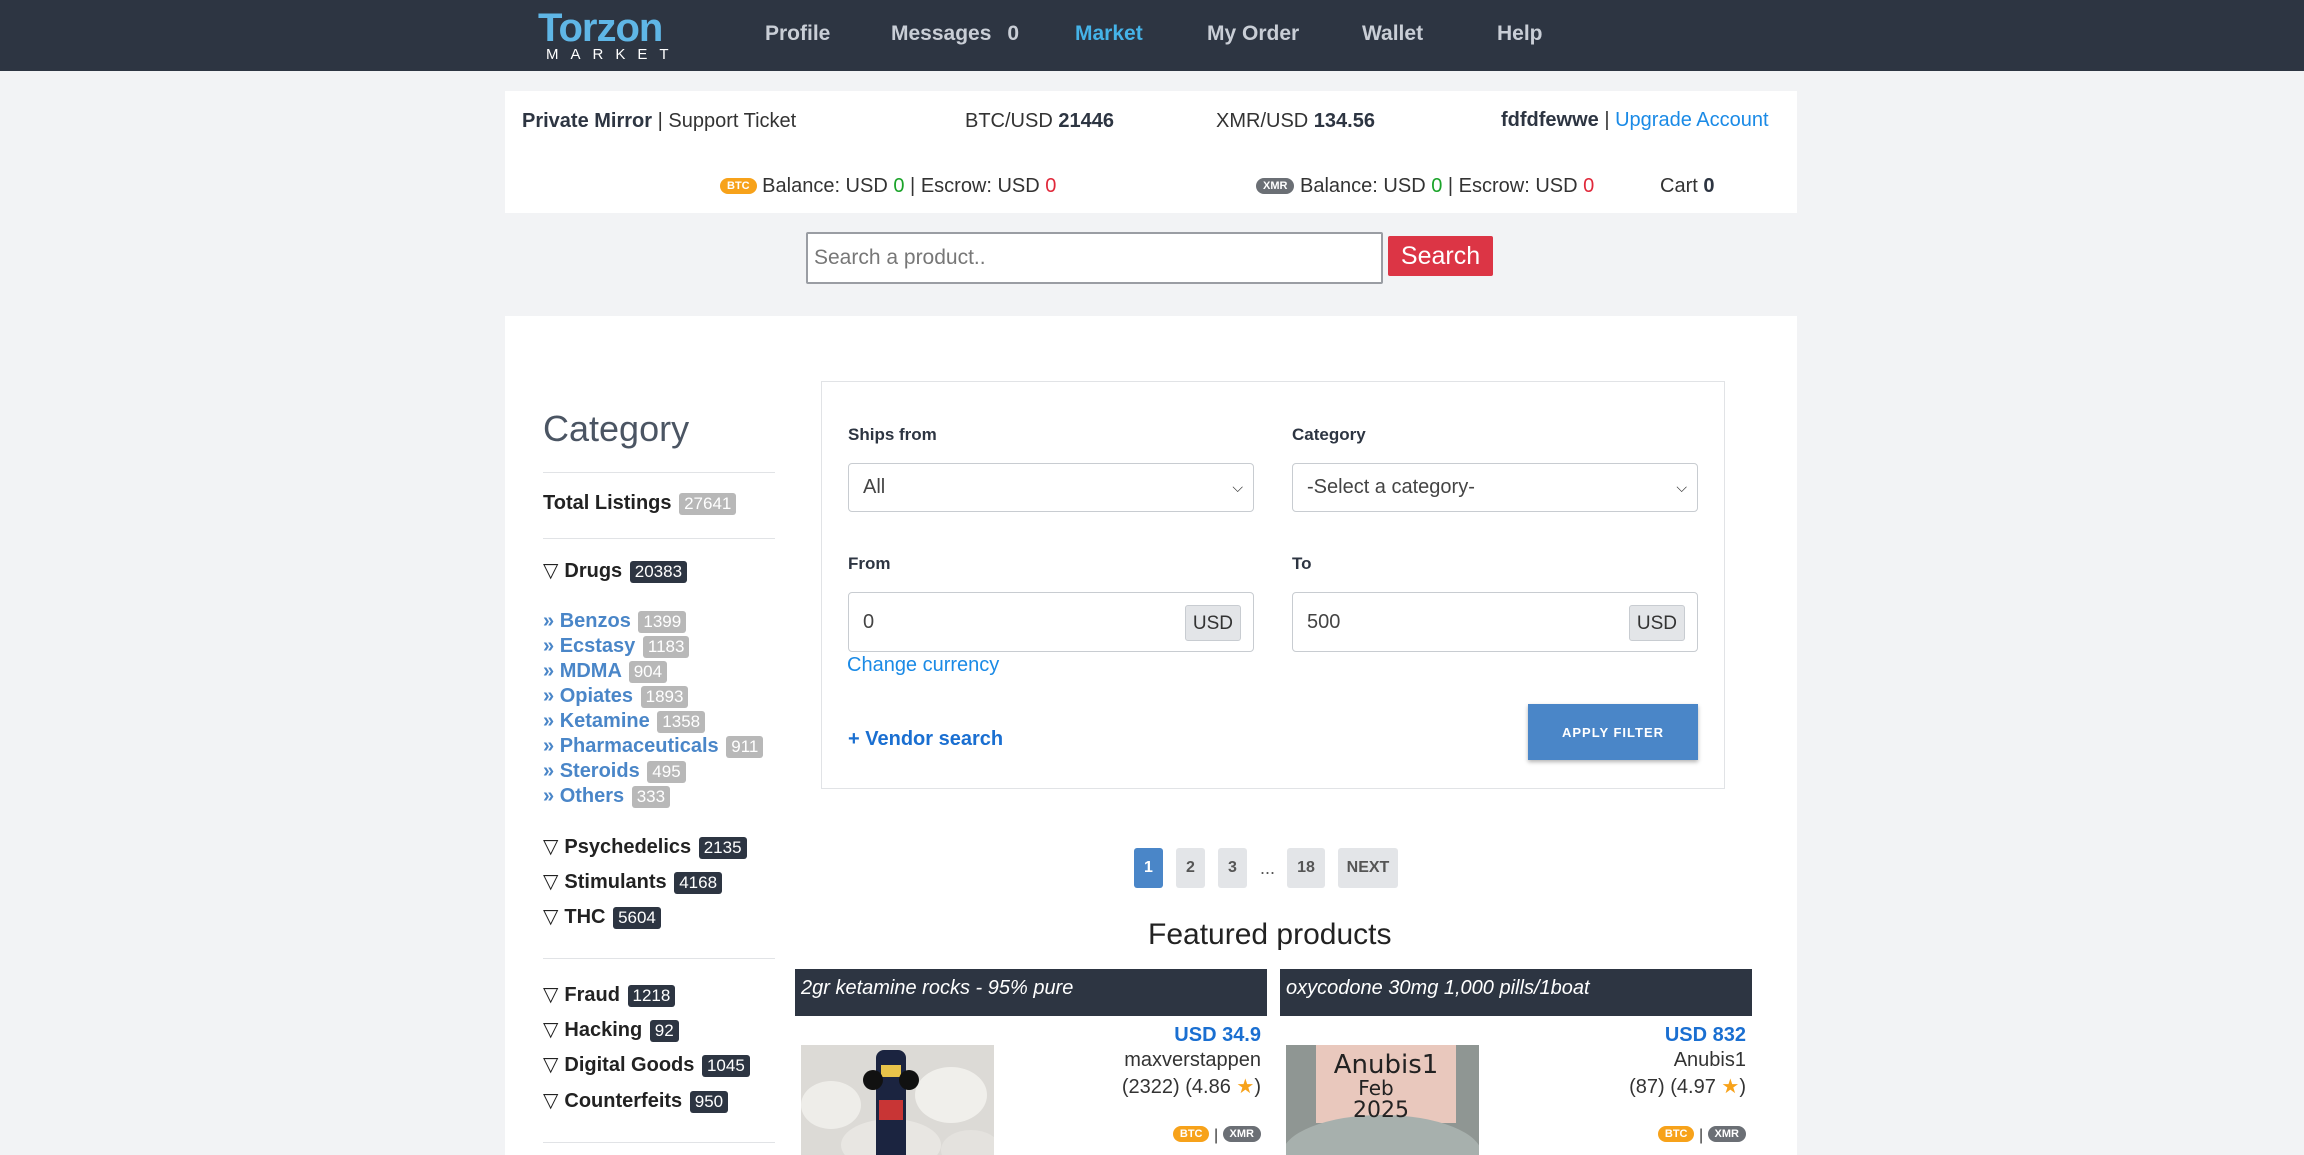  Describe the element at coordinates (613, 54) in the screenshot. I see `logo-sub-text: MARKET` at that location.